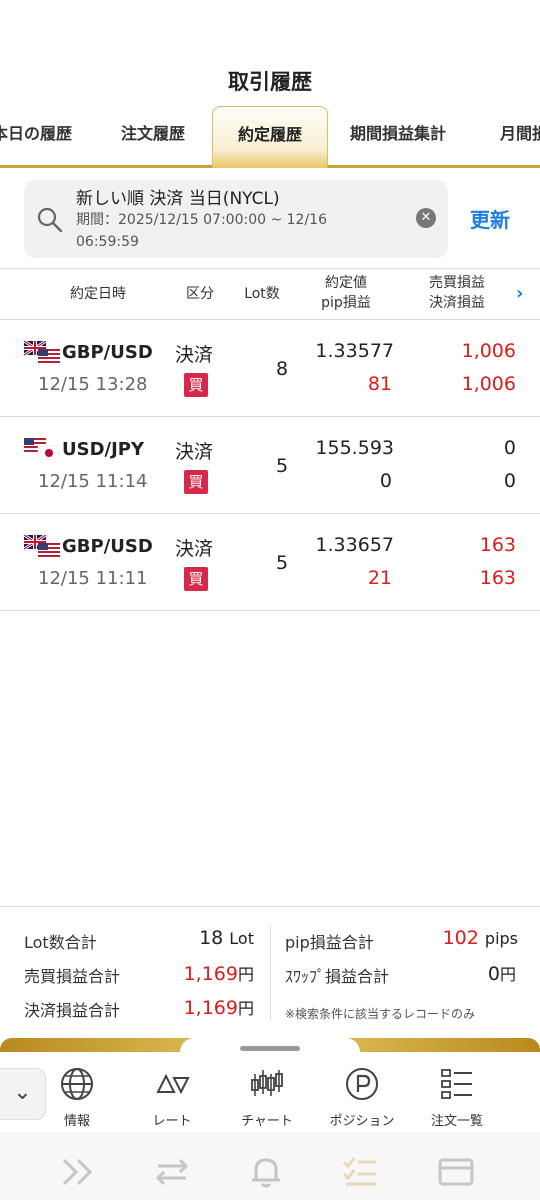 The image size is (540, 1200). I want to click on settle-pl: 163, so click(497, 578).